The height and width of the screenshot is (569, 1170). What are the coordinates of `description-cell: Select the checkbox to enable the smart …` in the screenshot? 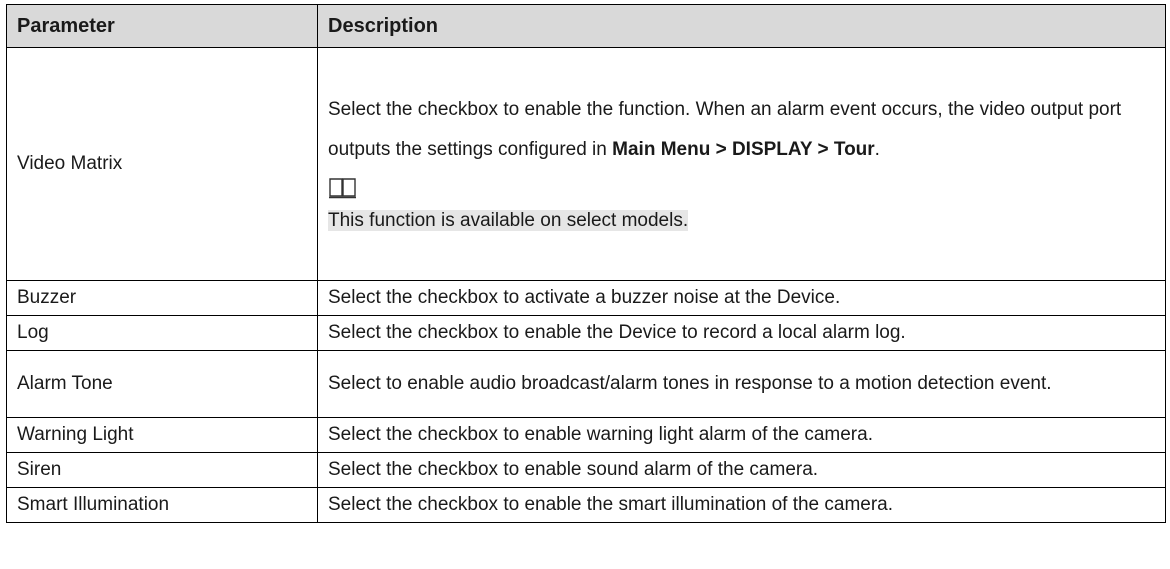 It's located at (741, 505).